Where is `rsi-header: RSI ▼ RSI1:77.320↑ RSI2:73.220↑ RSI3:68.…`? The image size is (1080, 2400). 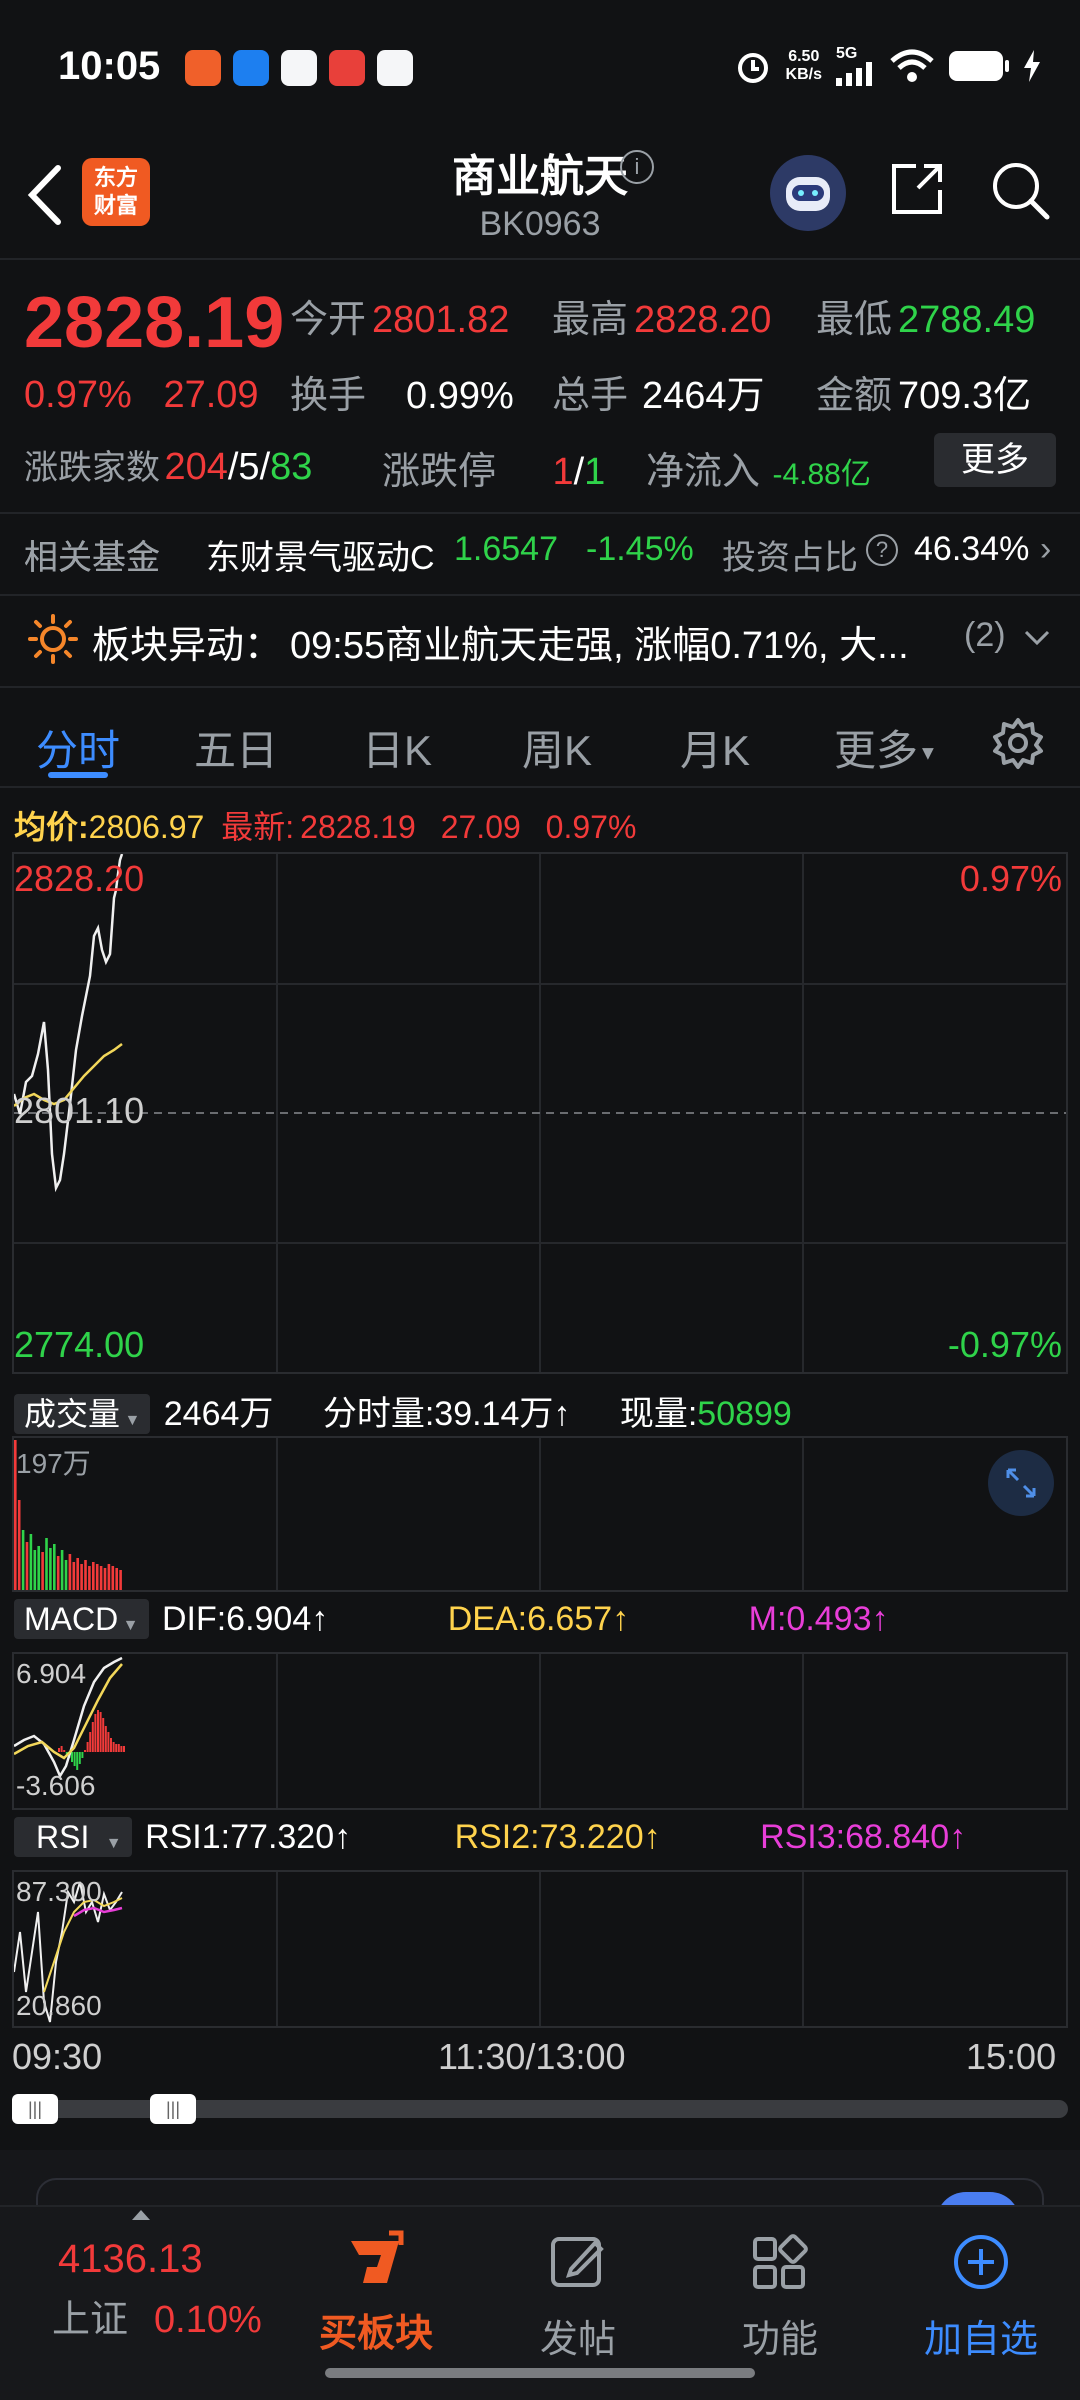 rsi-header: RSI ▼ RSI1:77.320↑ RSI2:73.220↑ RSI3:68.… is located at coordinates (490, 1837).